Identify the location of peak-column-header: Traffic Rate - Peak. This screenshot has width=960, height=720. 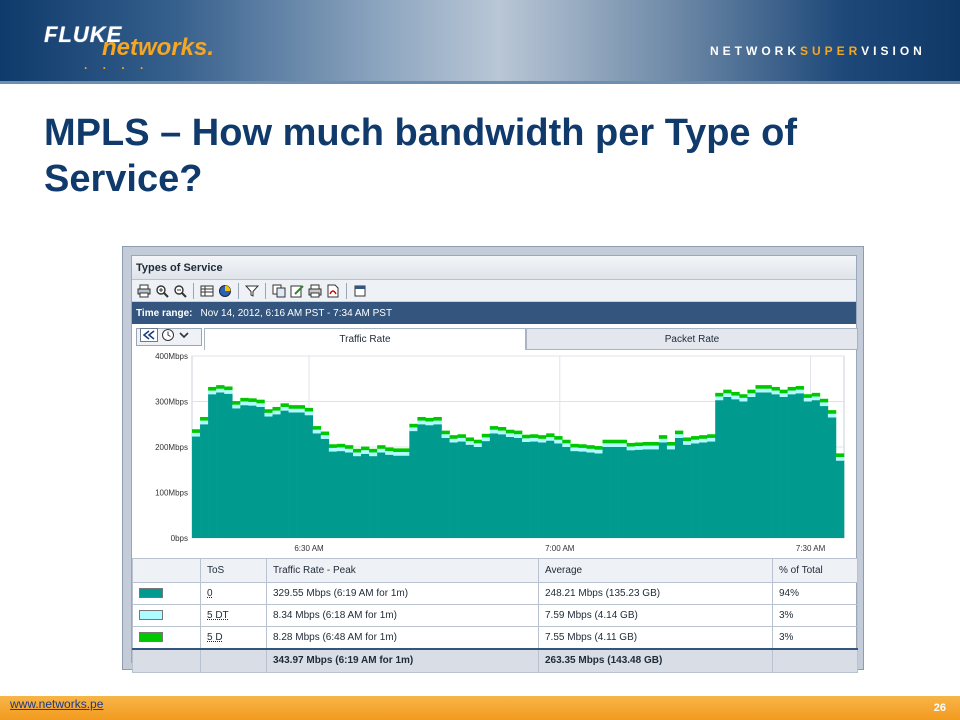
(402, 570).